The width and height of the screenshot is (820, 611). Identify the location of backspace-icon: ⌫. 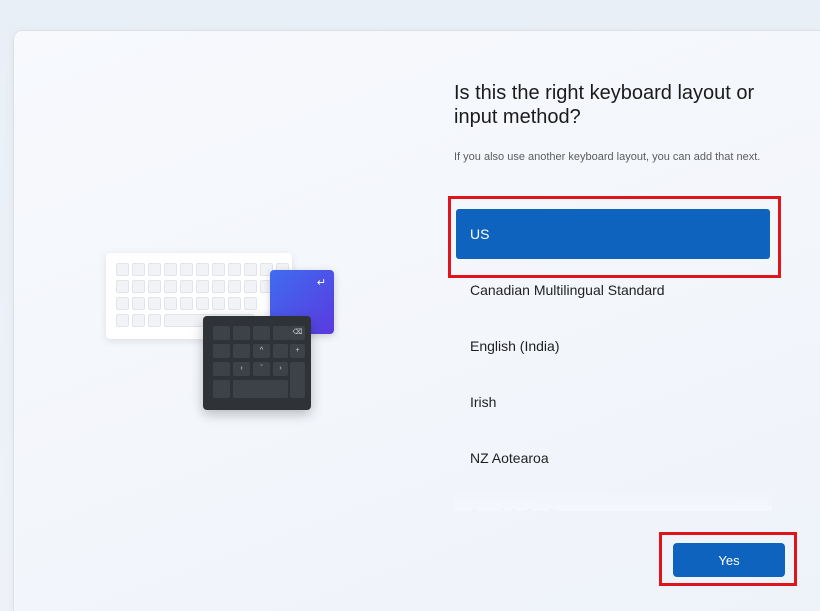
(297, 333).